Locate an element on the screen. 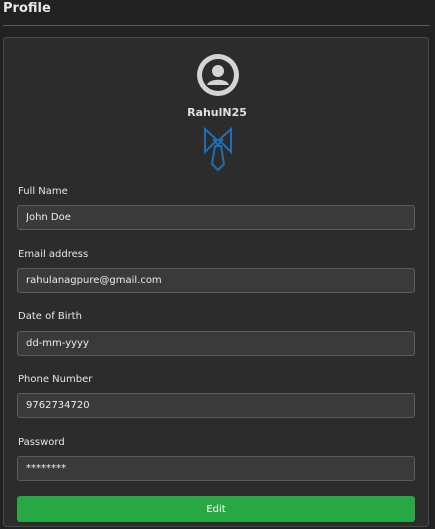 The image size is (435, 529). phone-field is located at coordinates (216, 405).